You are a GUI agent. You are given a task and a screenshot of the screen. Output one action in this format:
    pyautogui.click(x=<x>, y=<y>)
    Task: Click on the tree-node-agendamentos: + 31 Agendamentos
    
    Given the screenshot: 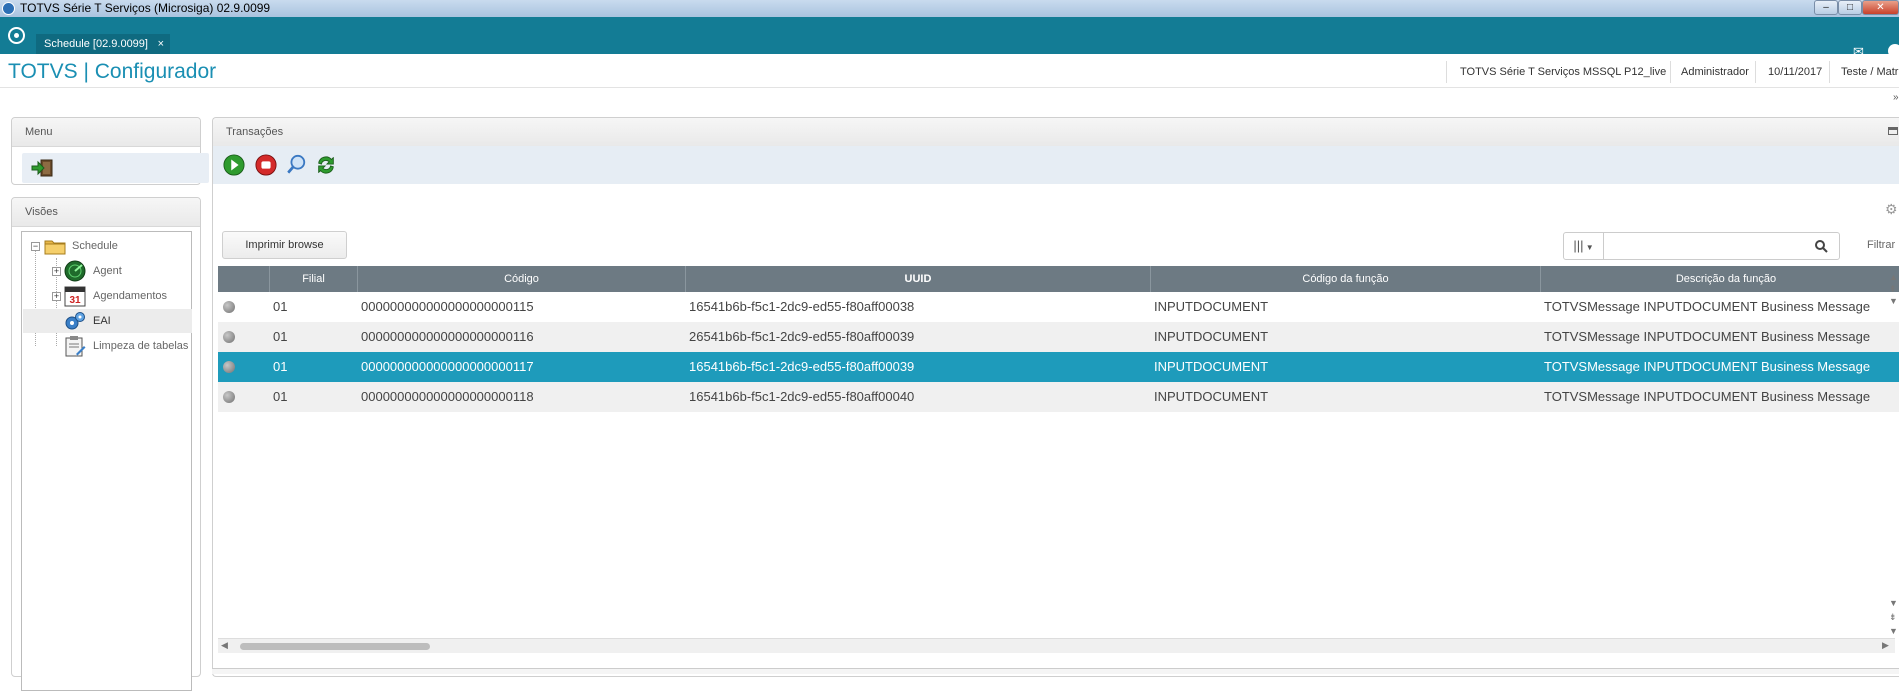 What is the action you would take?
    pyautogui.click(x=106, y=296)
    